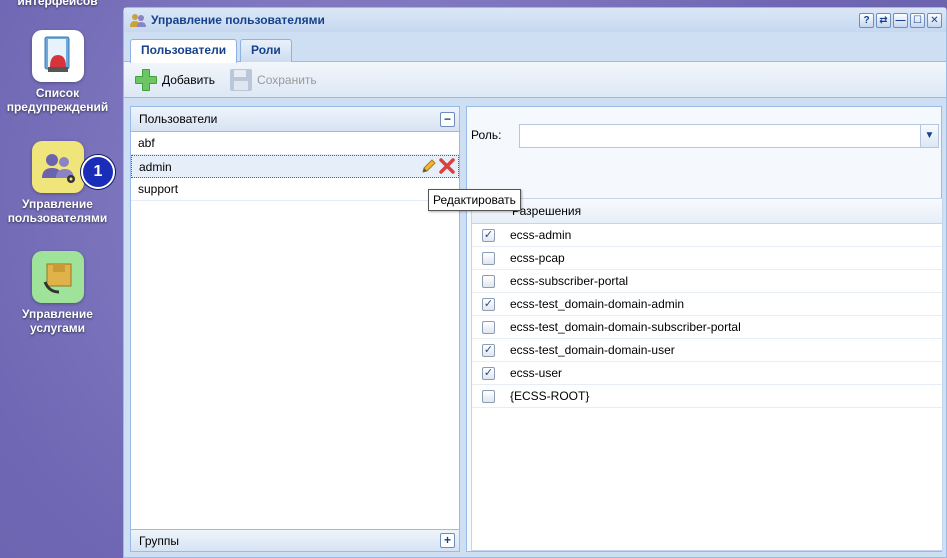 This screenshot has height=558, width=947. Describe the element at coordinates (295, 143) in the screenshot. I see `user-row-abf: abf` at that location.